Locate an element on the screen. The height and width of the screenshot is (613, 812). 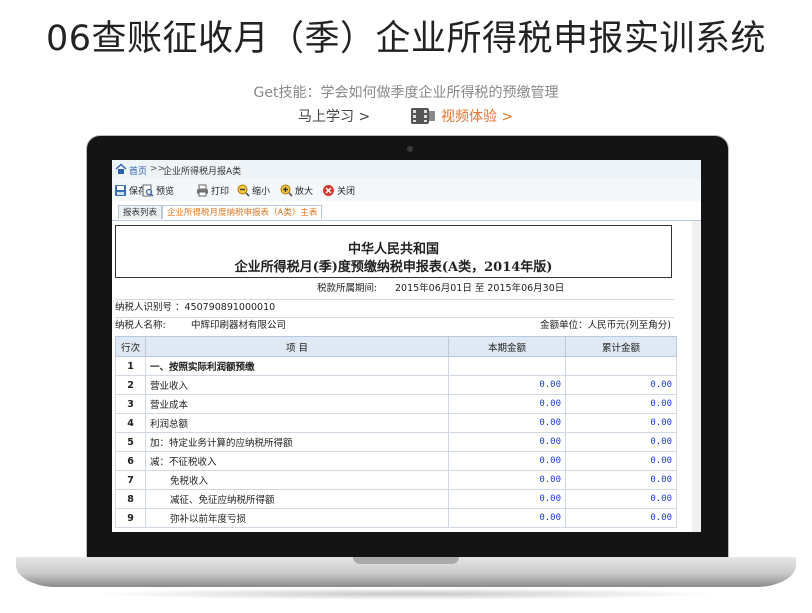
film-reel-icon is located at coordinates (423, 115).